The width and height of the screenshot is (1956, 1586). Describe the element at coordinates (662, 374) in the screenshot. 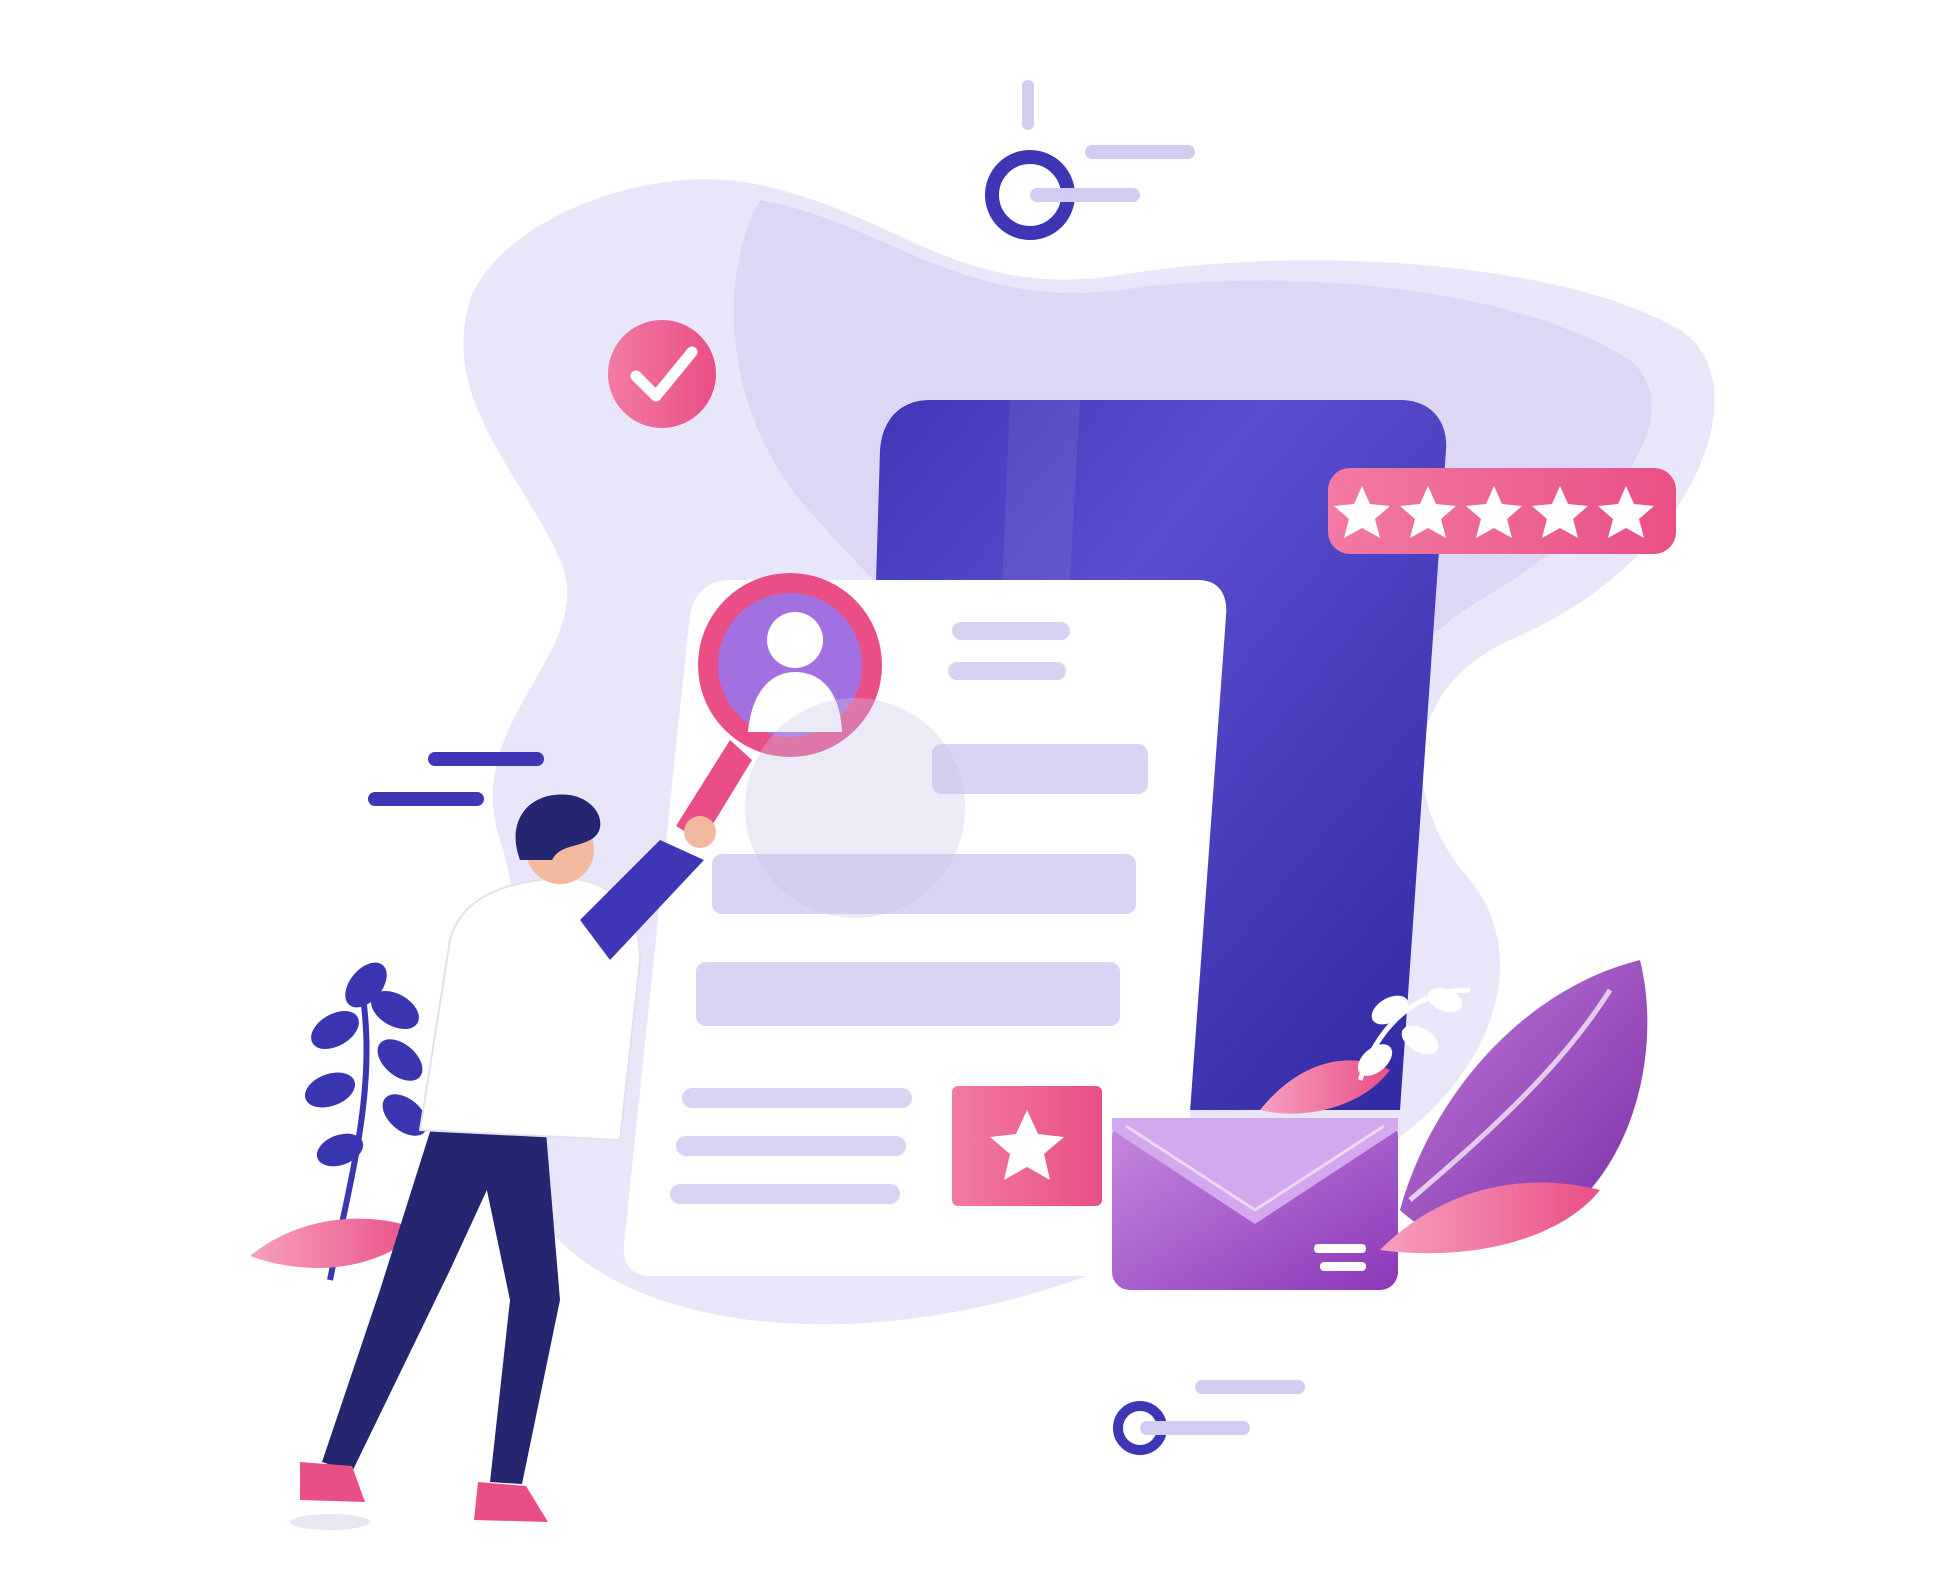

I see `check-circle-icon` at that location.